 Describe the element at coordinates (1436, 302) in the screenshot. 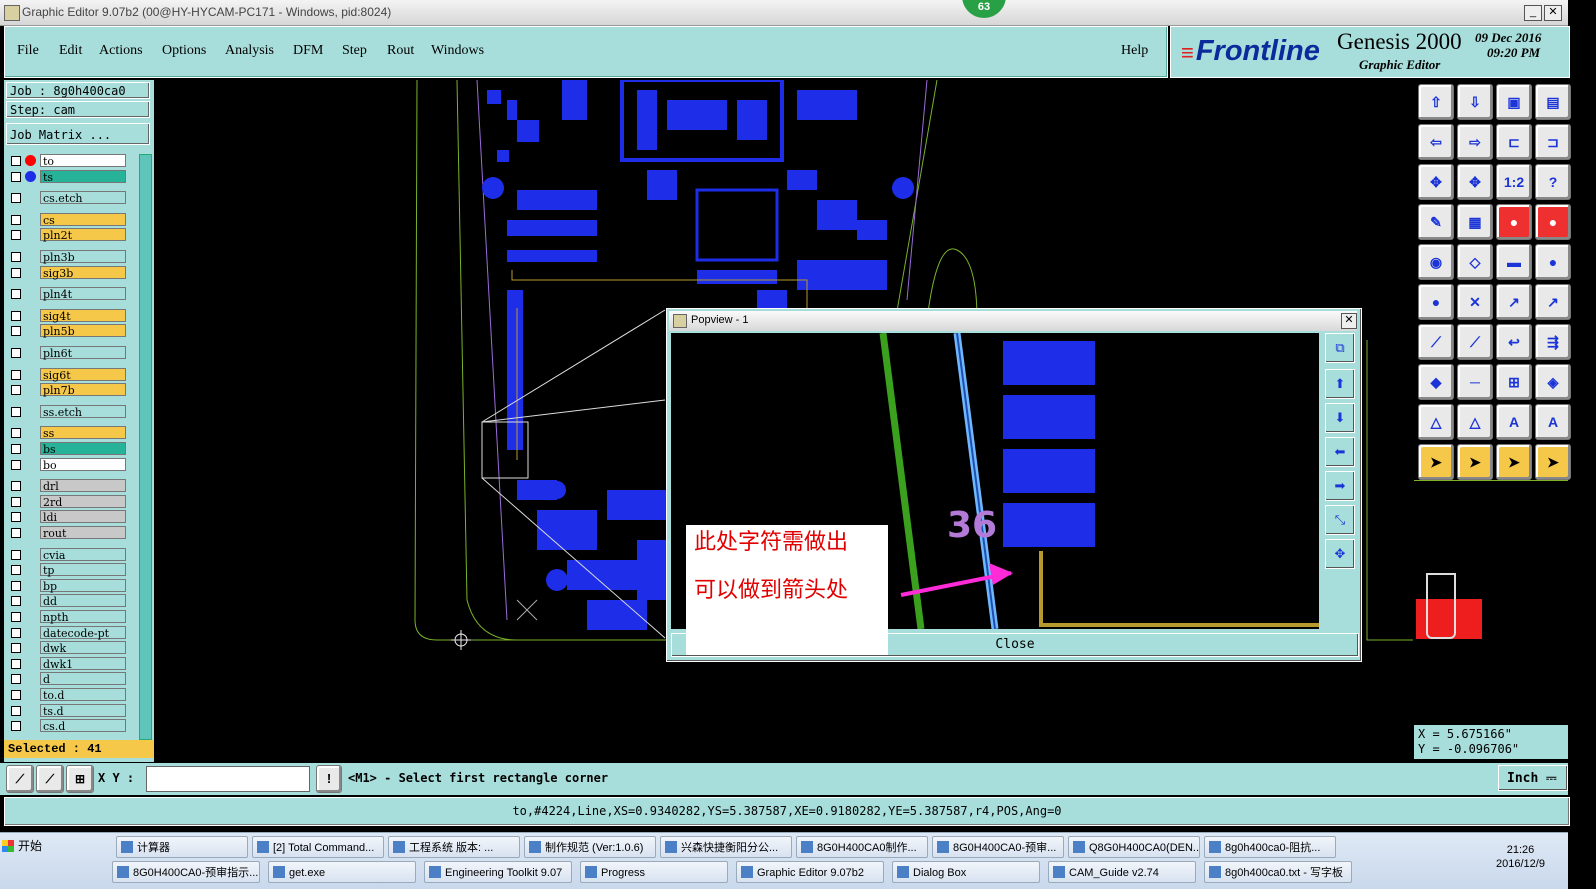

I see `tool-button-21: ●` at that location.